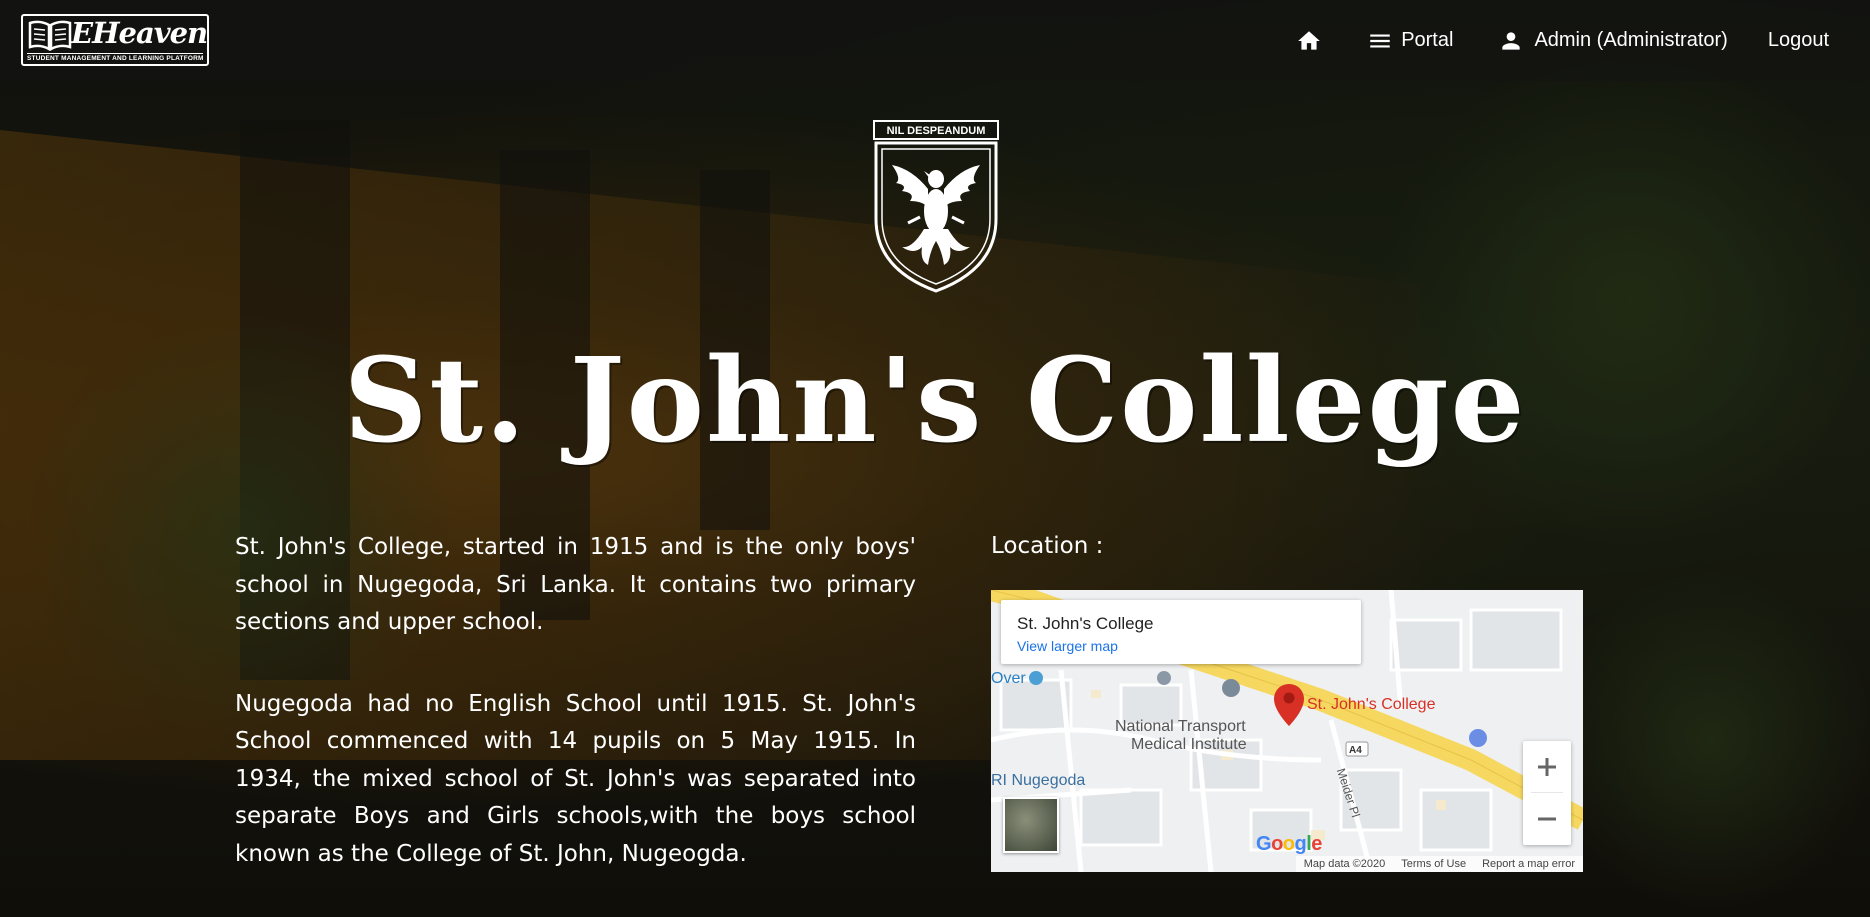 Image resolution: width=1870 pixels, height=917 pixels. I want to click on location-label: Location :, so click(1047, 546).